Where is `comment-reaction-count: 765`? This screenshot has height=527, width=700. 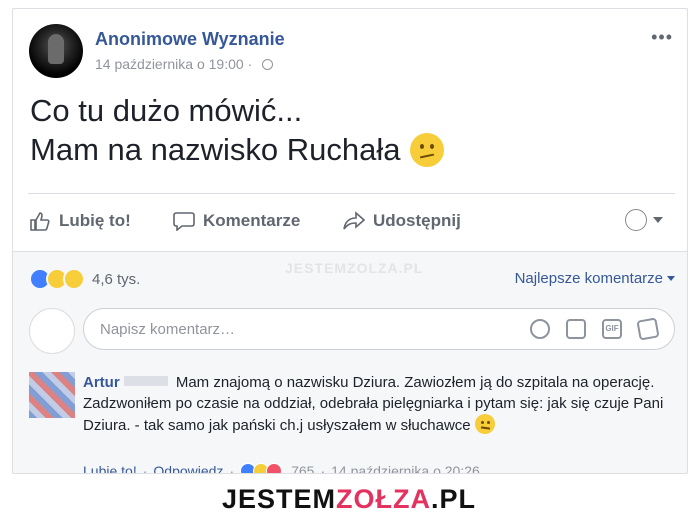
comment-reaction-count: 765 is located at coordinates (302, 468).